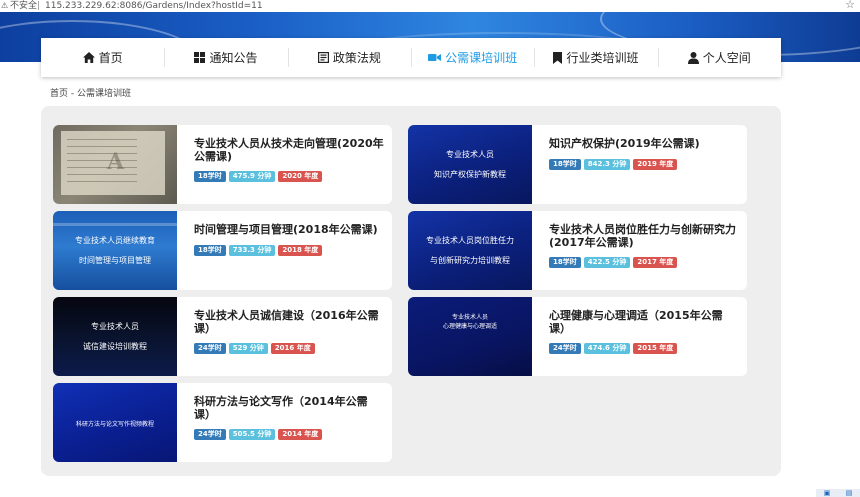 This screenshot has width=860, height=497. Describe the element at coordinates (325, 57) in the screenshot. I see `document-icon` at that location.